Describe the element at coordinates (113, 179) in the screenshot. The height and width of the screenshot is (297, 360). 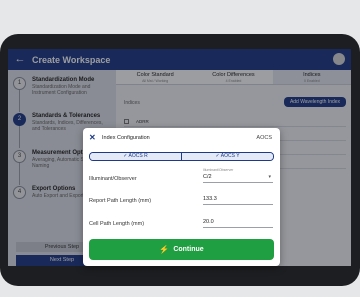
I see `illuminant-observer-label: Illuminant/Observer` at that location.